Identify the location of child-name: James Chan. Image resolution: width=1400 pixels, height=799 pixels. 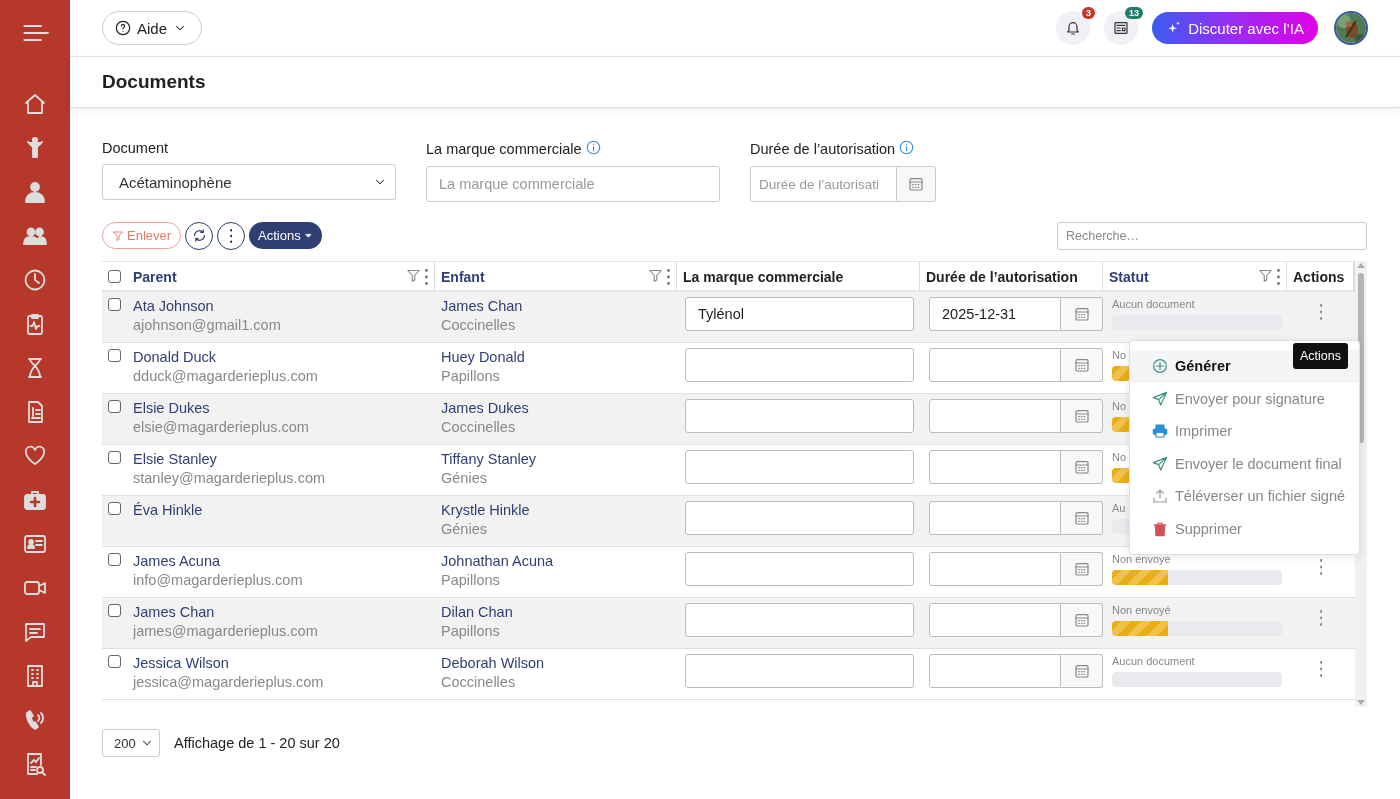
(482, 306).